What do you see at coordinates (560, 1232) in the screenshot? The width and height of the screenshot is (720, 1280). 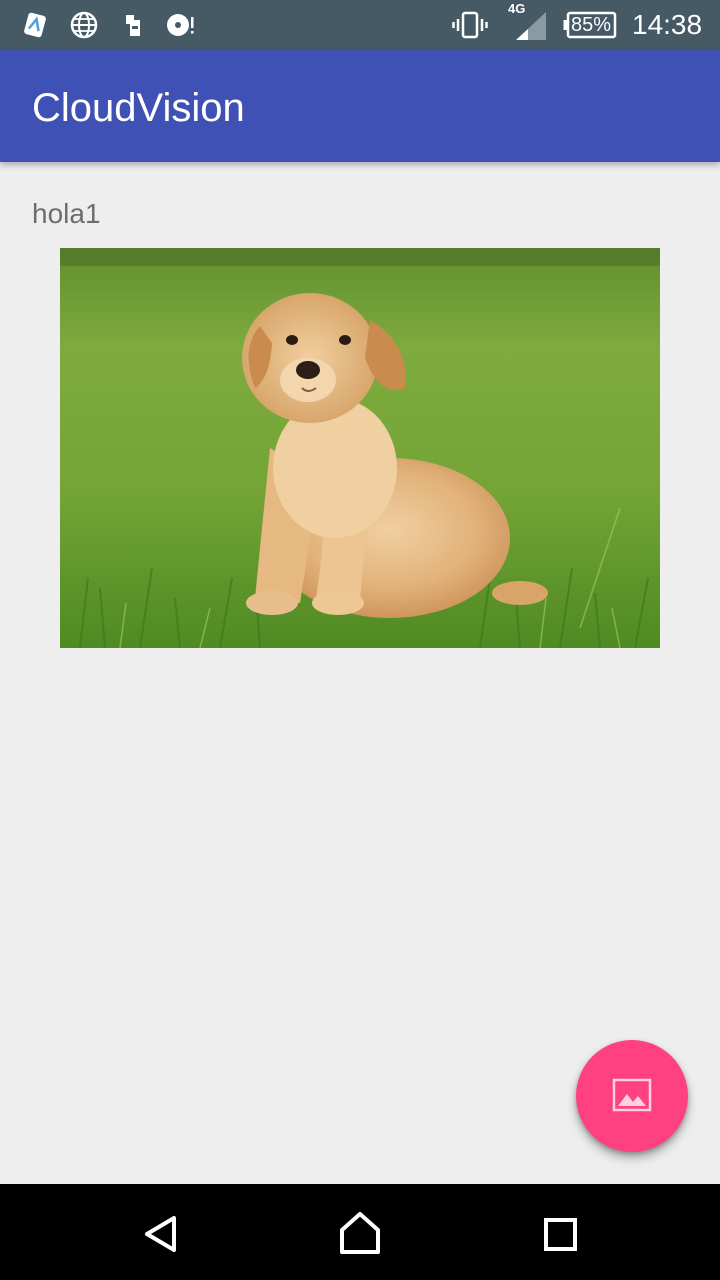 I see `recents-icon` at bounding box center [560, 1232].